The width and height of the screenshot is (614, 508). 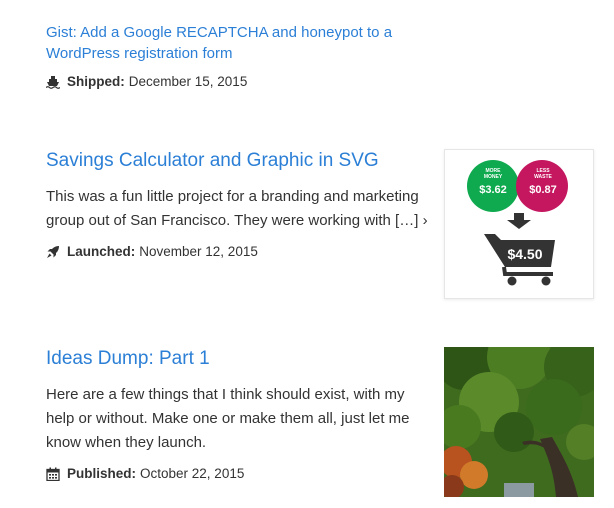 I want to click on savings-graphic: MORE MONEY $3.62 LESS WASTE $0.87 $4.50, so click(x=517, y=223).